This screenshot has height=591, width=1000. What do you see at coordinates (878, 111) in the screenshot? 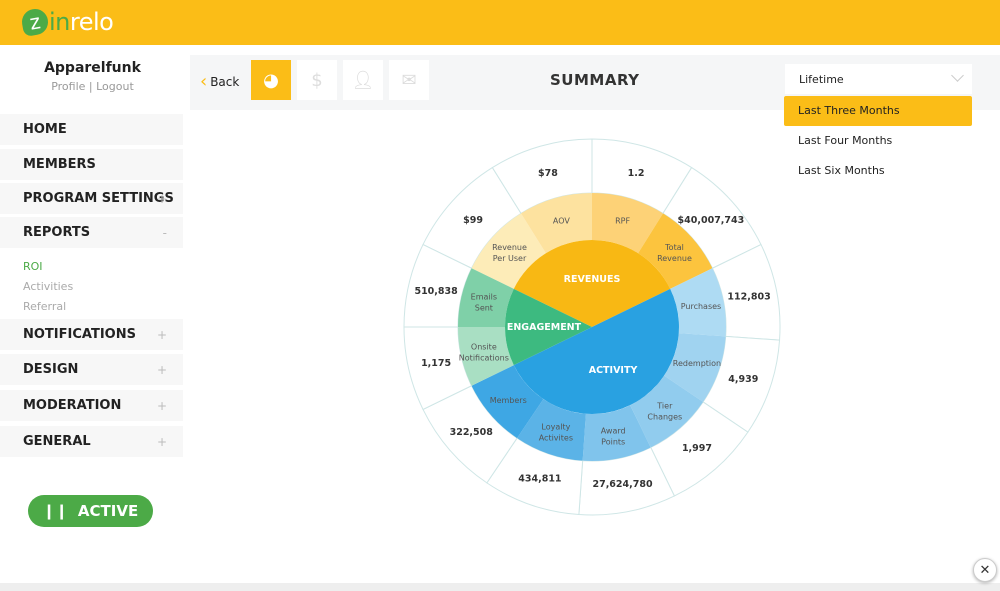
I see `period-option-last-three-months: Last Three Months` at bounding box center [878, 111].